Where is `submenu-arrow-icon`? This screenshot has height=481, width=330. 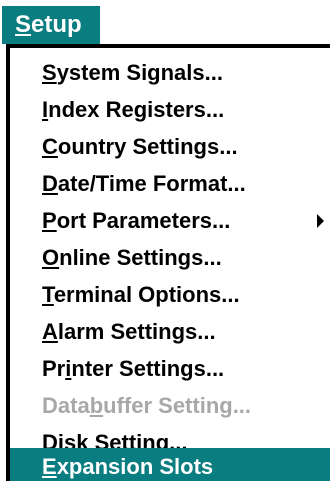 submenu-arrow-icon is located at coordinates (320, 221).